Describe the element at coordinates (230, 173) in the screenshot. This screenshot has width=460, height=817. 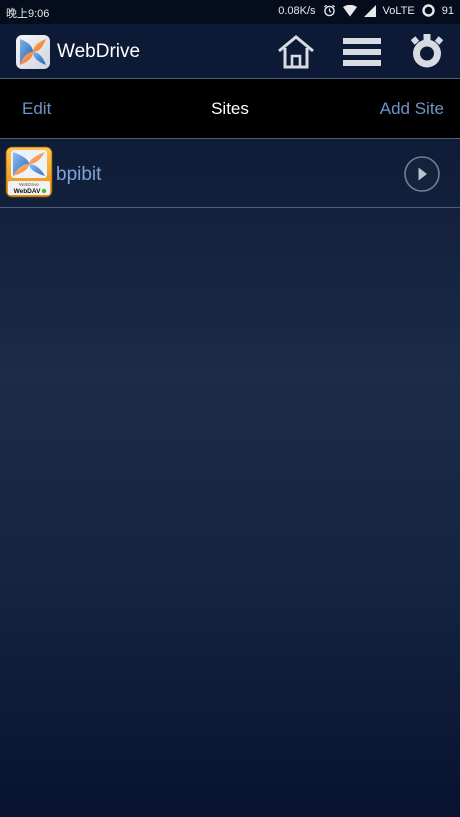
I see `site-row-bpibit: WebDrive WebDAV bpibit` at that location.